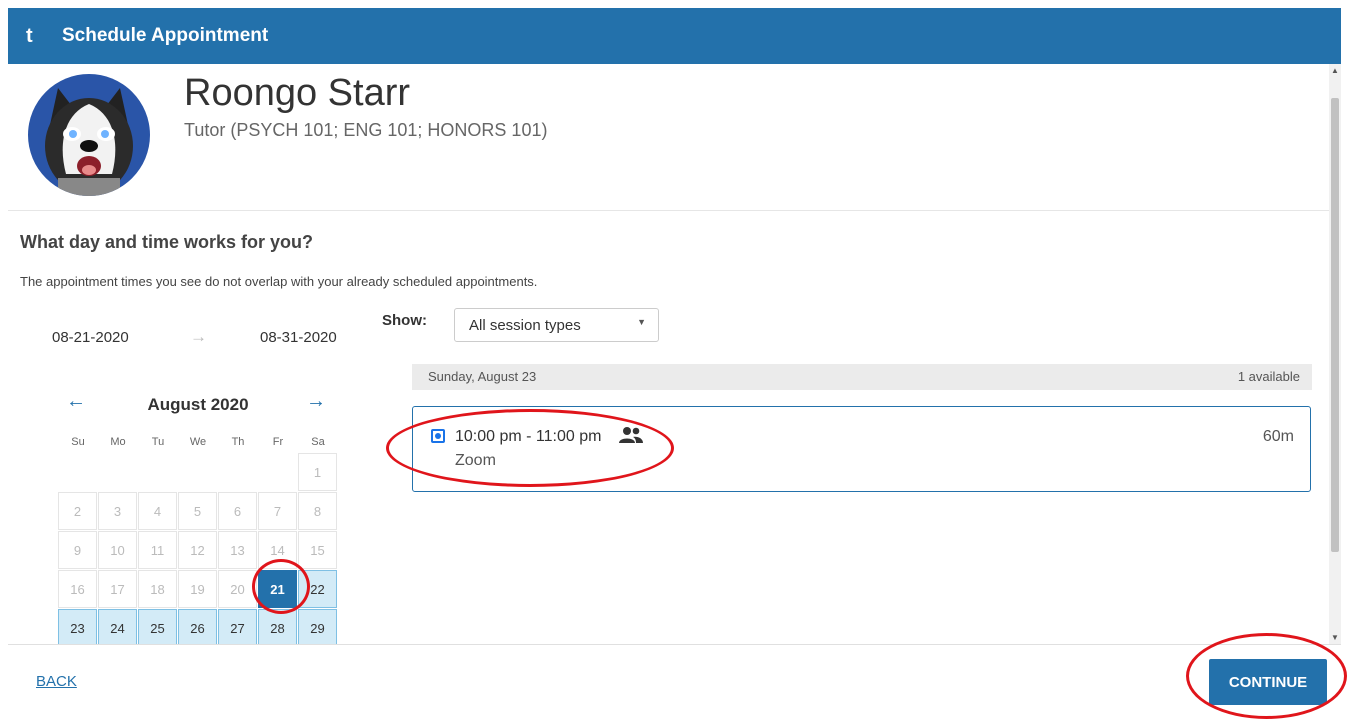 The width and height of the screenshot is (1349, 719). Describe the element at coordinates (197, 550) in the screenshot. I see `calendar-day-12: 12` at that location.